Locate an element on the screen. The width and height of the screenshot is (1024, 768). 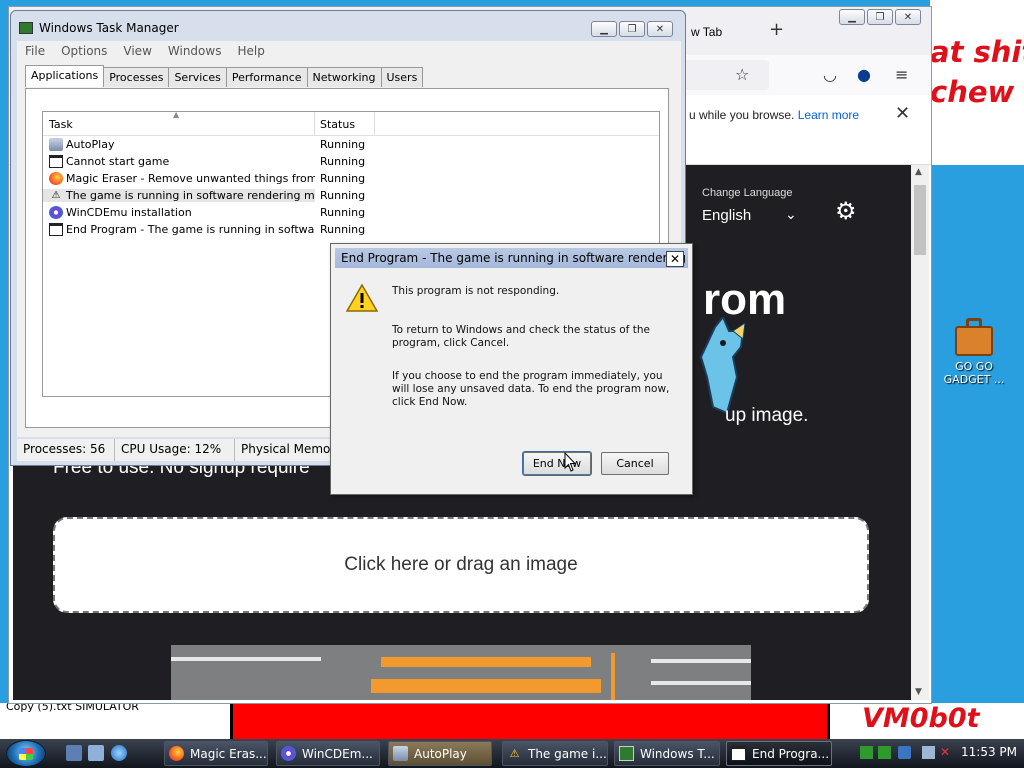
start-button is located at coordinates (26, 753).